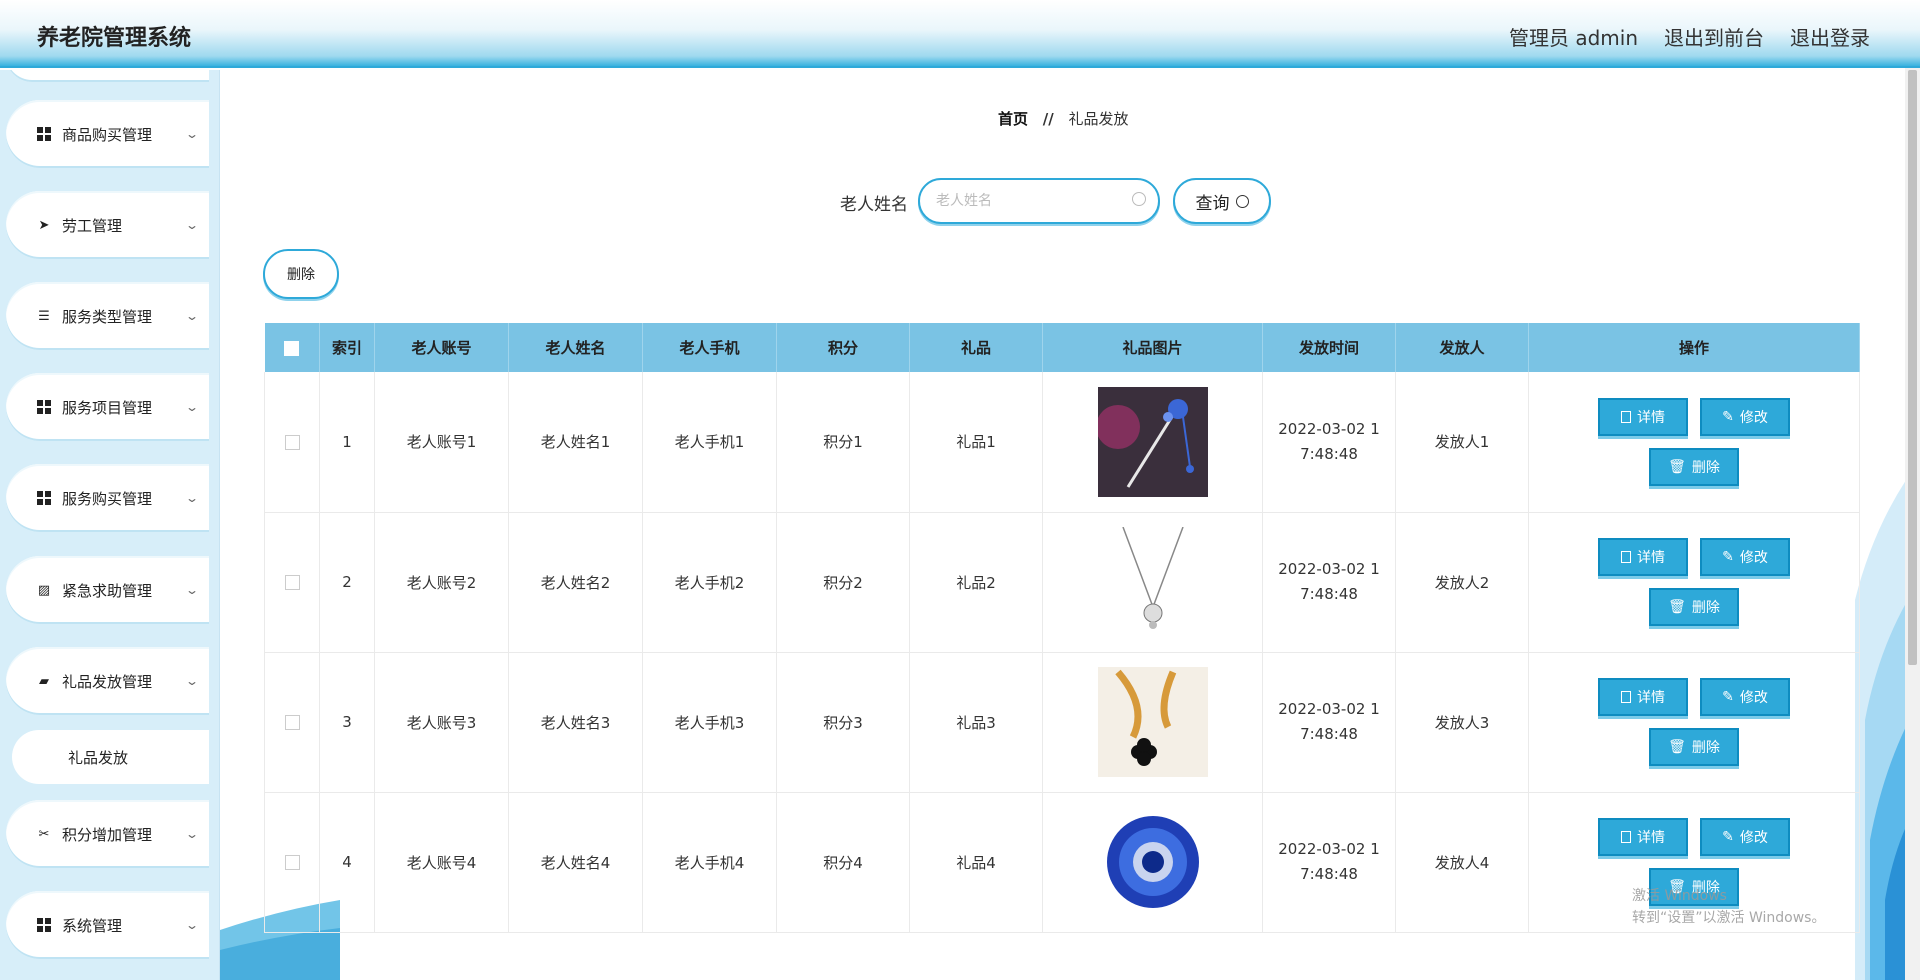 The image size is (1920, 980). Describe the element at coordinates (1098, 119) in the screenshot. I see `breadcrumb-current: 礼品发放` at that location.